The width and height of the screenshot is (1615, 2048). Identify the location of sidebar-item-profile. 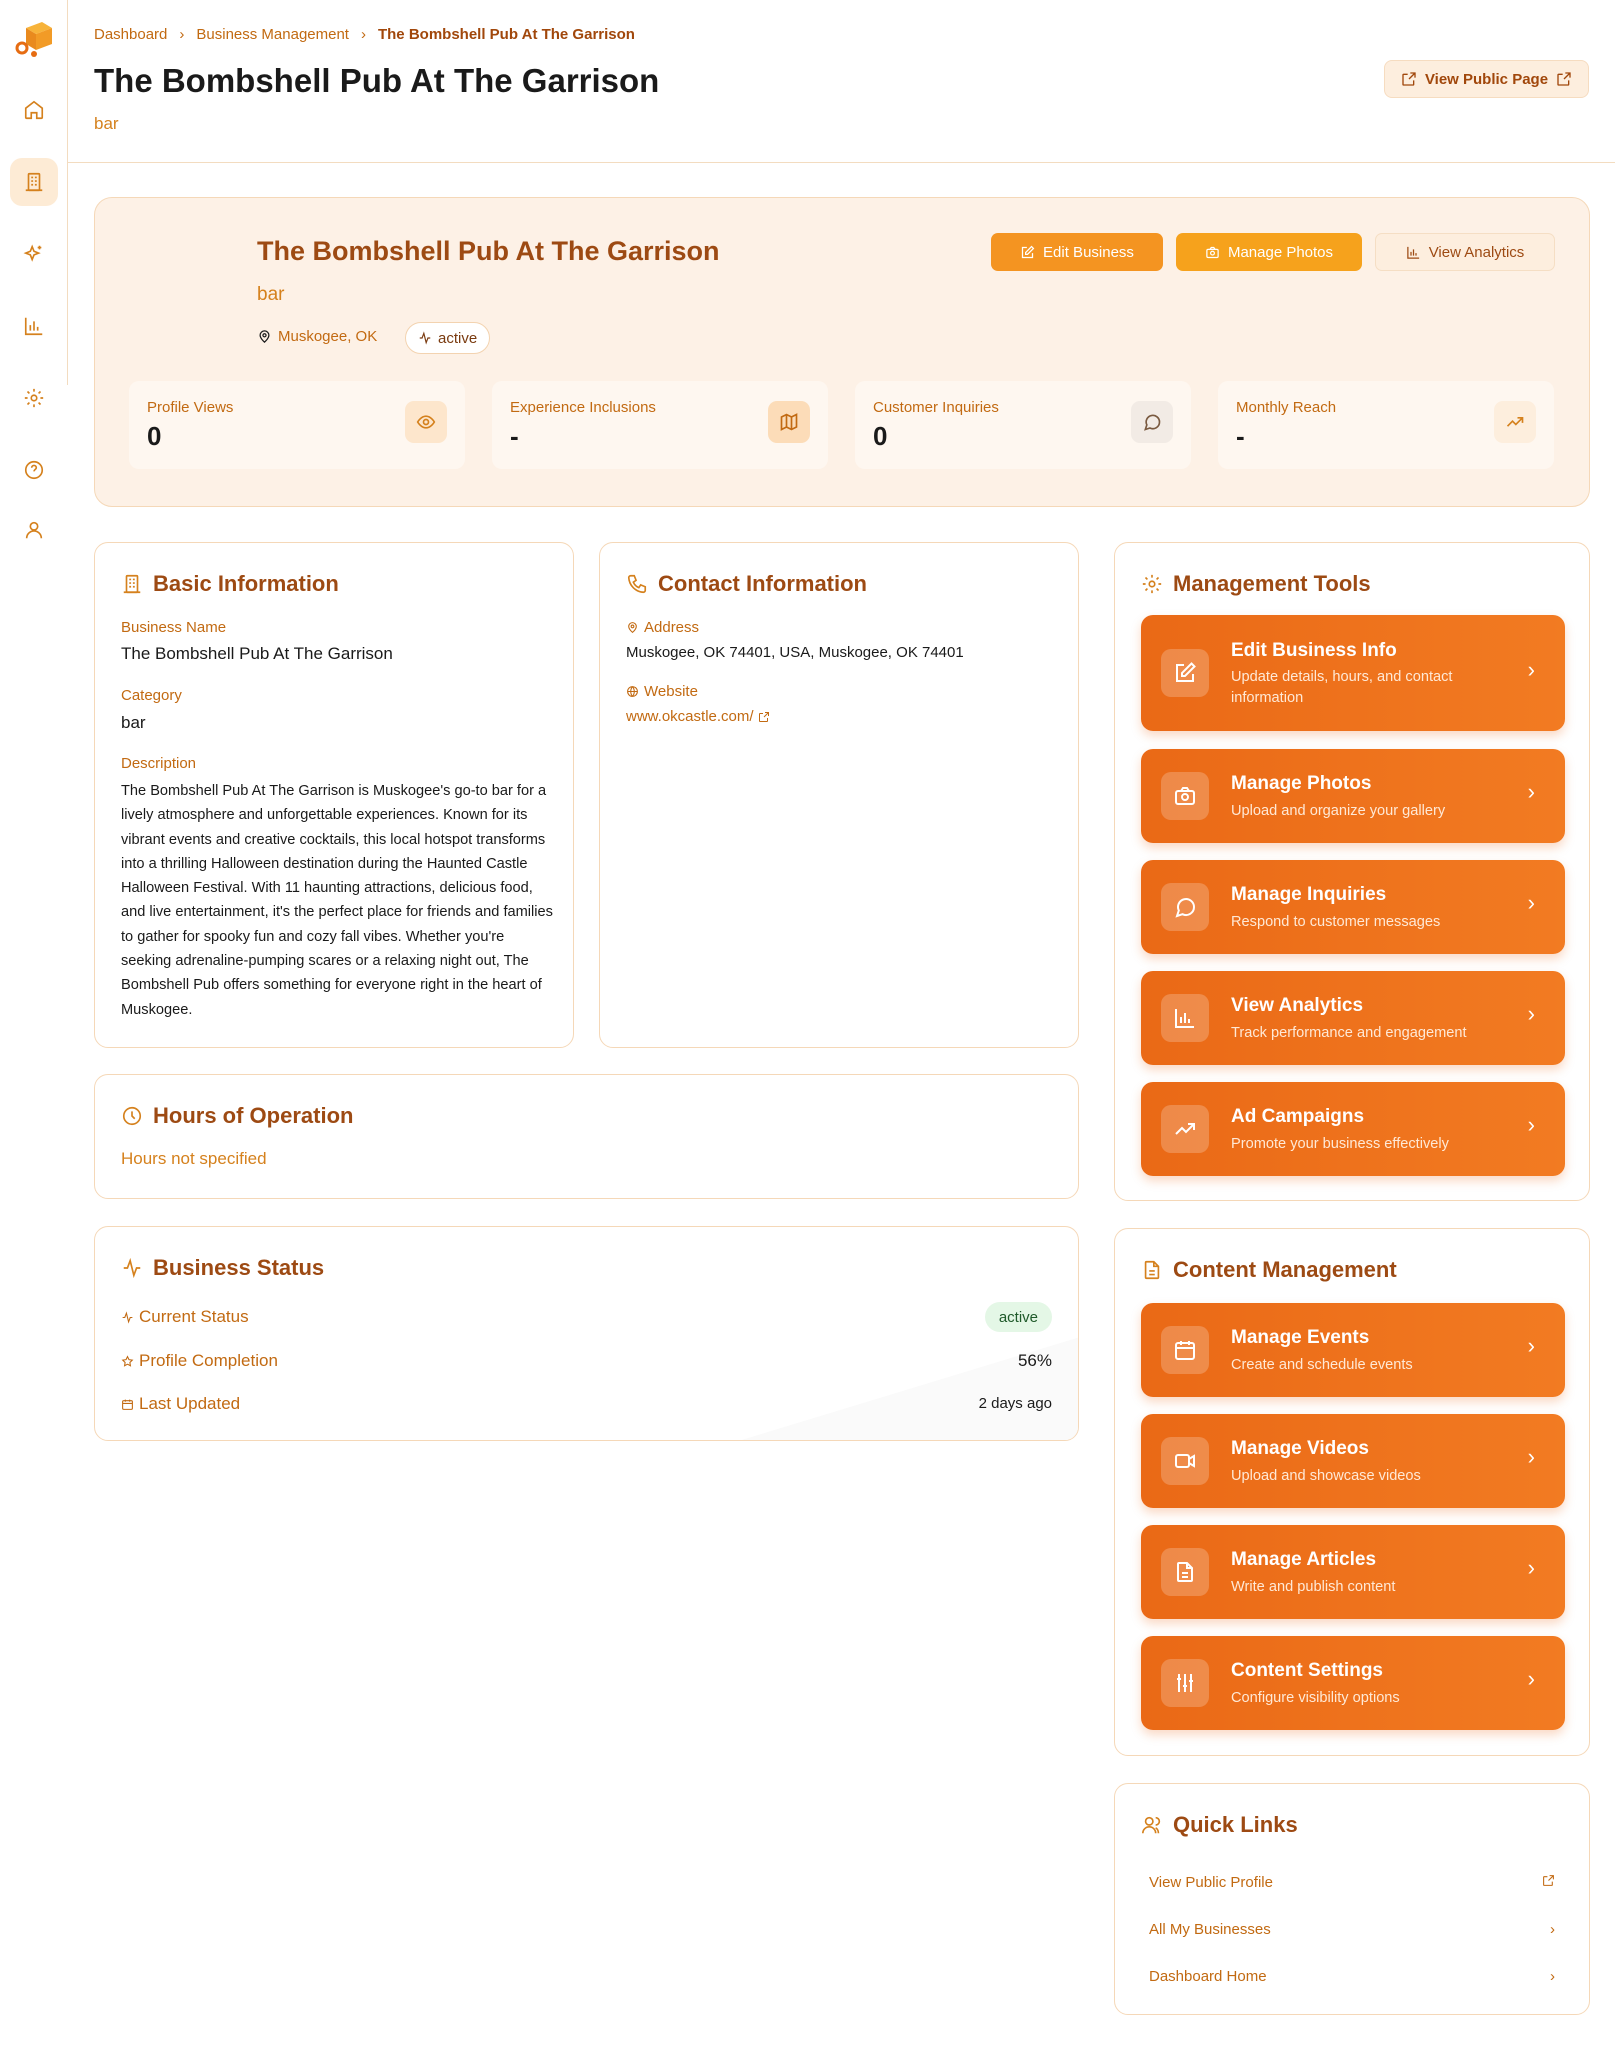
(34, 530).